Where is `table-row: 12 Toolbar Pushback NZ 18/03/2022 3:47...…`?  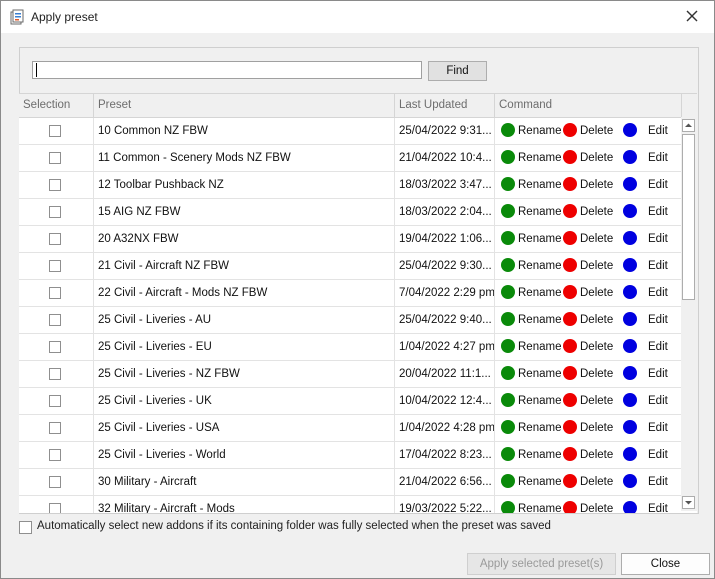 table-row: 12 Toolbar Pushback NZ 18/03/2022 3:47...… is located at coordinates (350, 185).